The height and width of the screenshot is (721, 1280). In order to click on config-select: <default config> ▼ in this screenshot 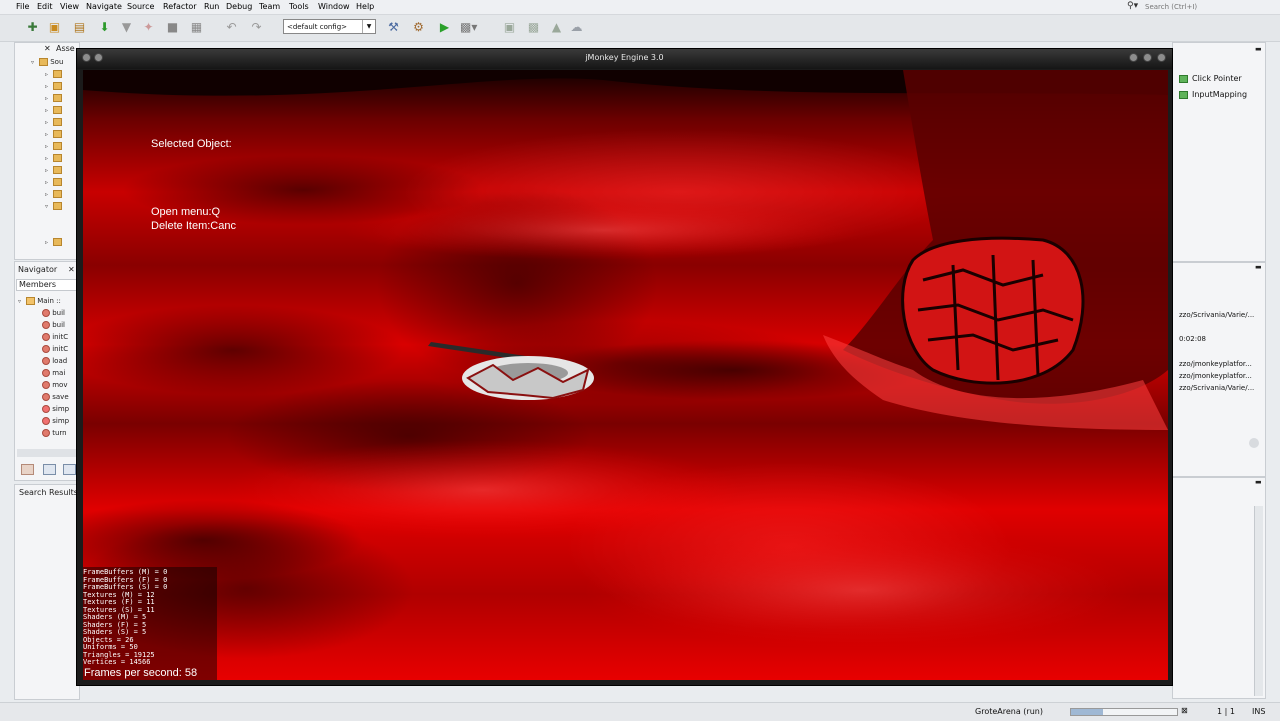, I will do `click(329, 26)`.